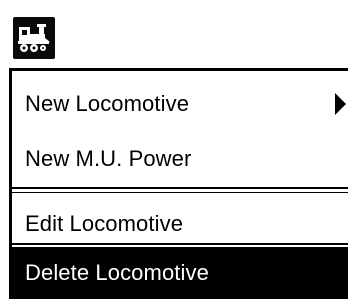 The height and width of the screenshot is (299, 348). I want to click on chevron-right-icon, so click(340, 104).